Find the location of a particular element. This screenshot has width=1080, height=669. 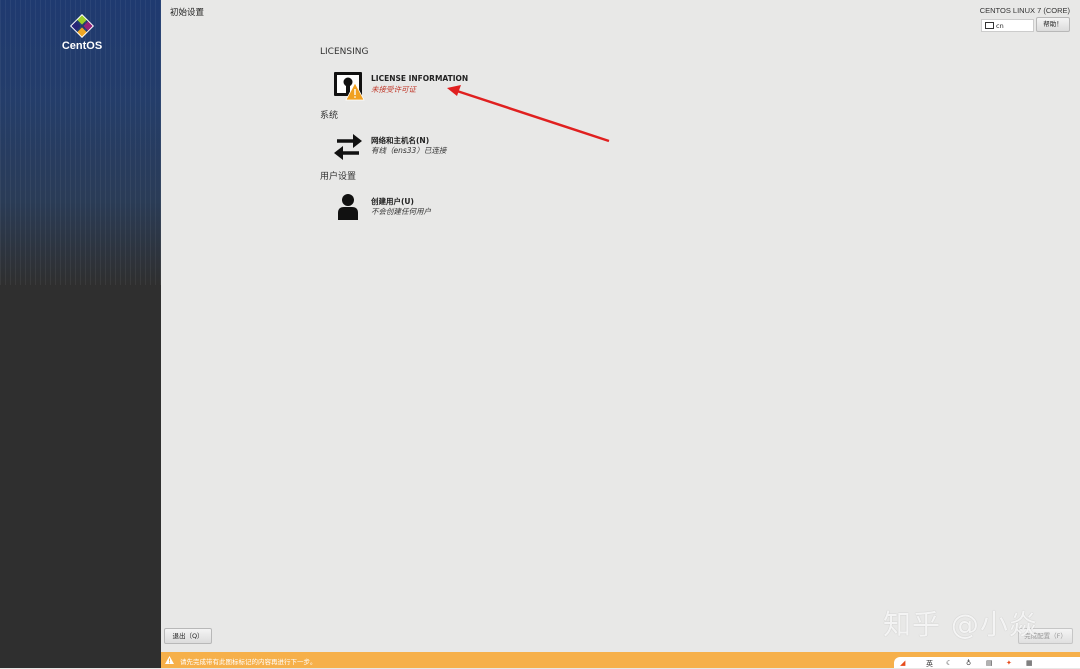

system-tray: ◢ 英 ☾ ♁ ▤ ✦ ▦ is located at coordinates (987, 662).